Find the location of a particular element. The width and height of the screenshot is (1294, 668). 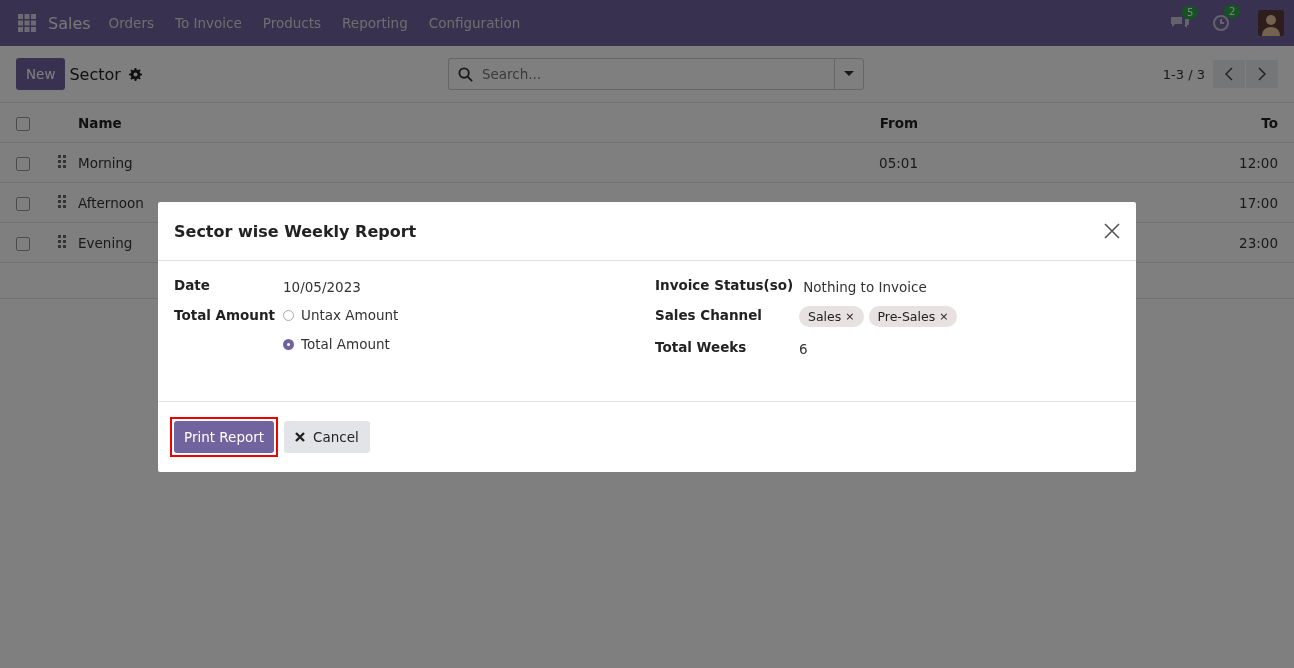

dialog-title: Sector wise Weekly Report is located at coordinates (295, 231).